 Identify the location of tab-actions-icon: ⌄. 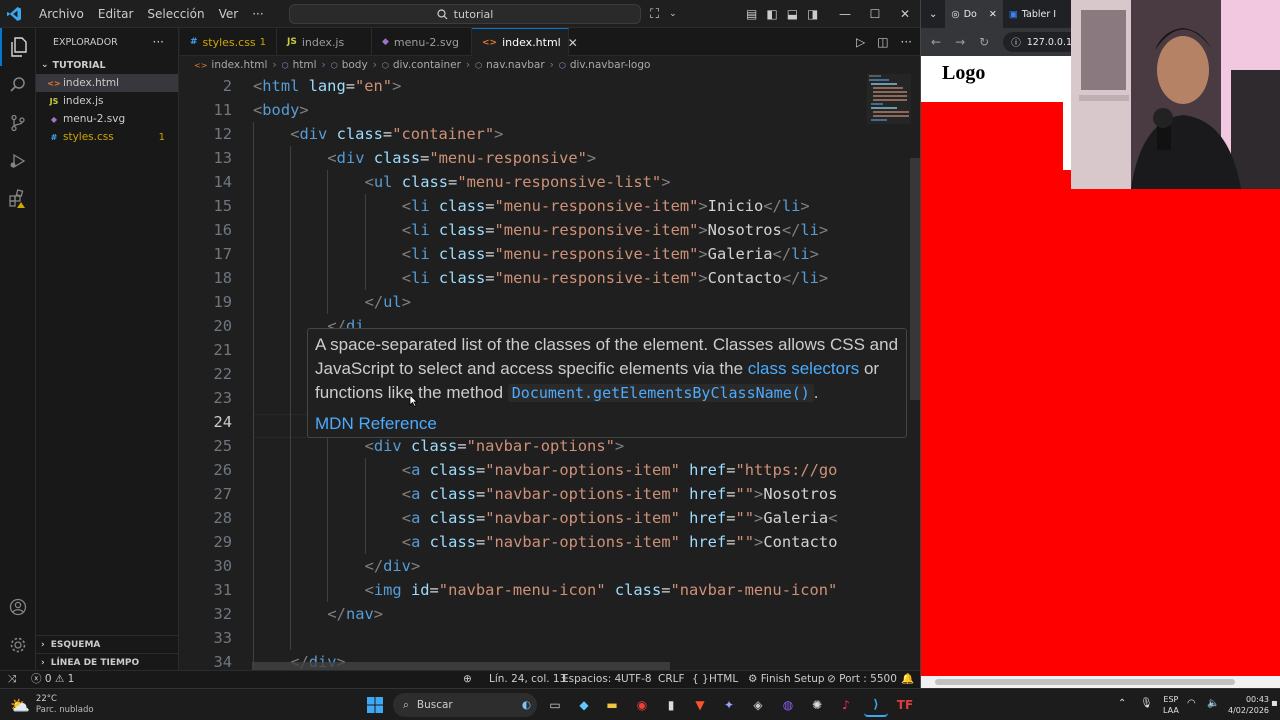
(933, 14).